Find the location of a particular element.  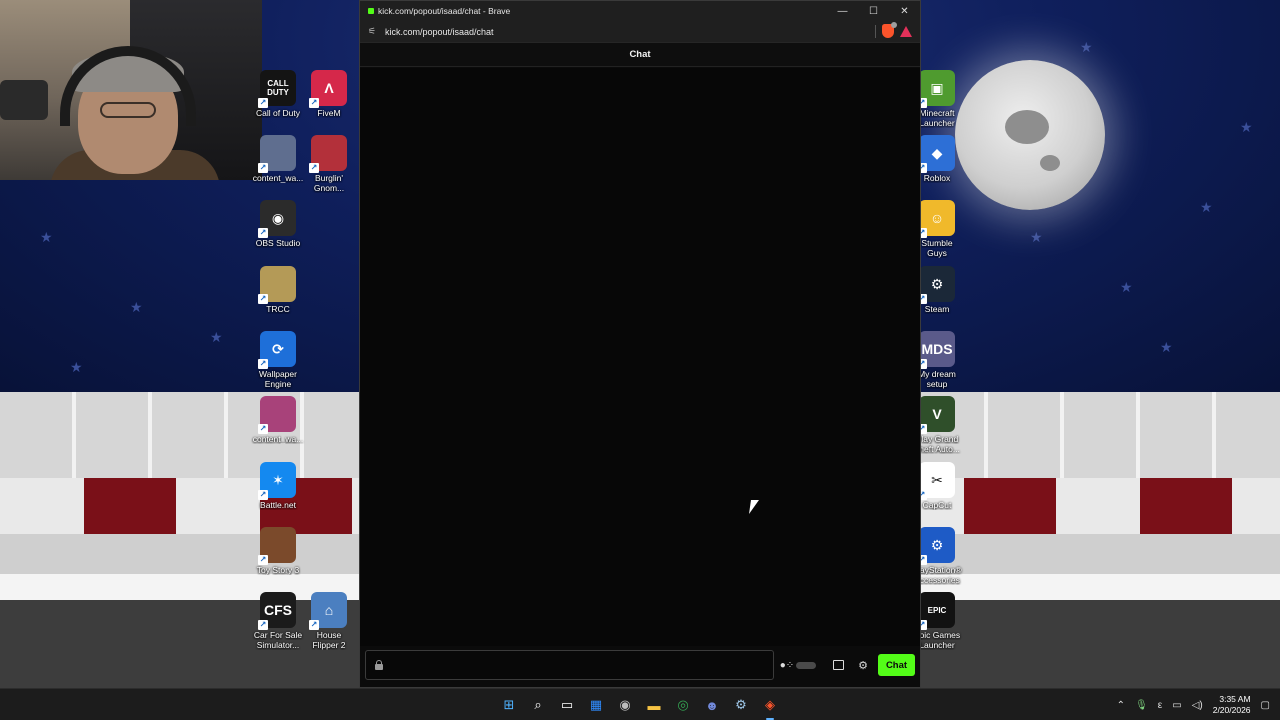

app-icon: ✂ ↗ is located at coordinates (936, 481).